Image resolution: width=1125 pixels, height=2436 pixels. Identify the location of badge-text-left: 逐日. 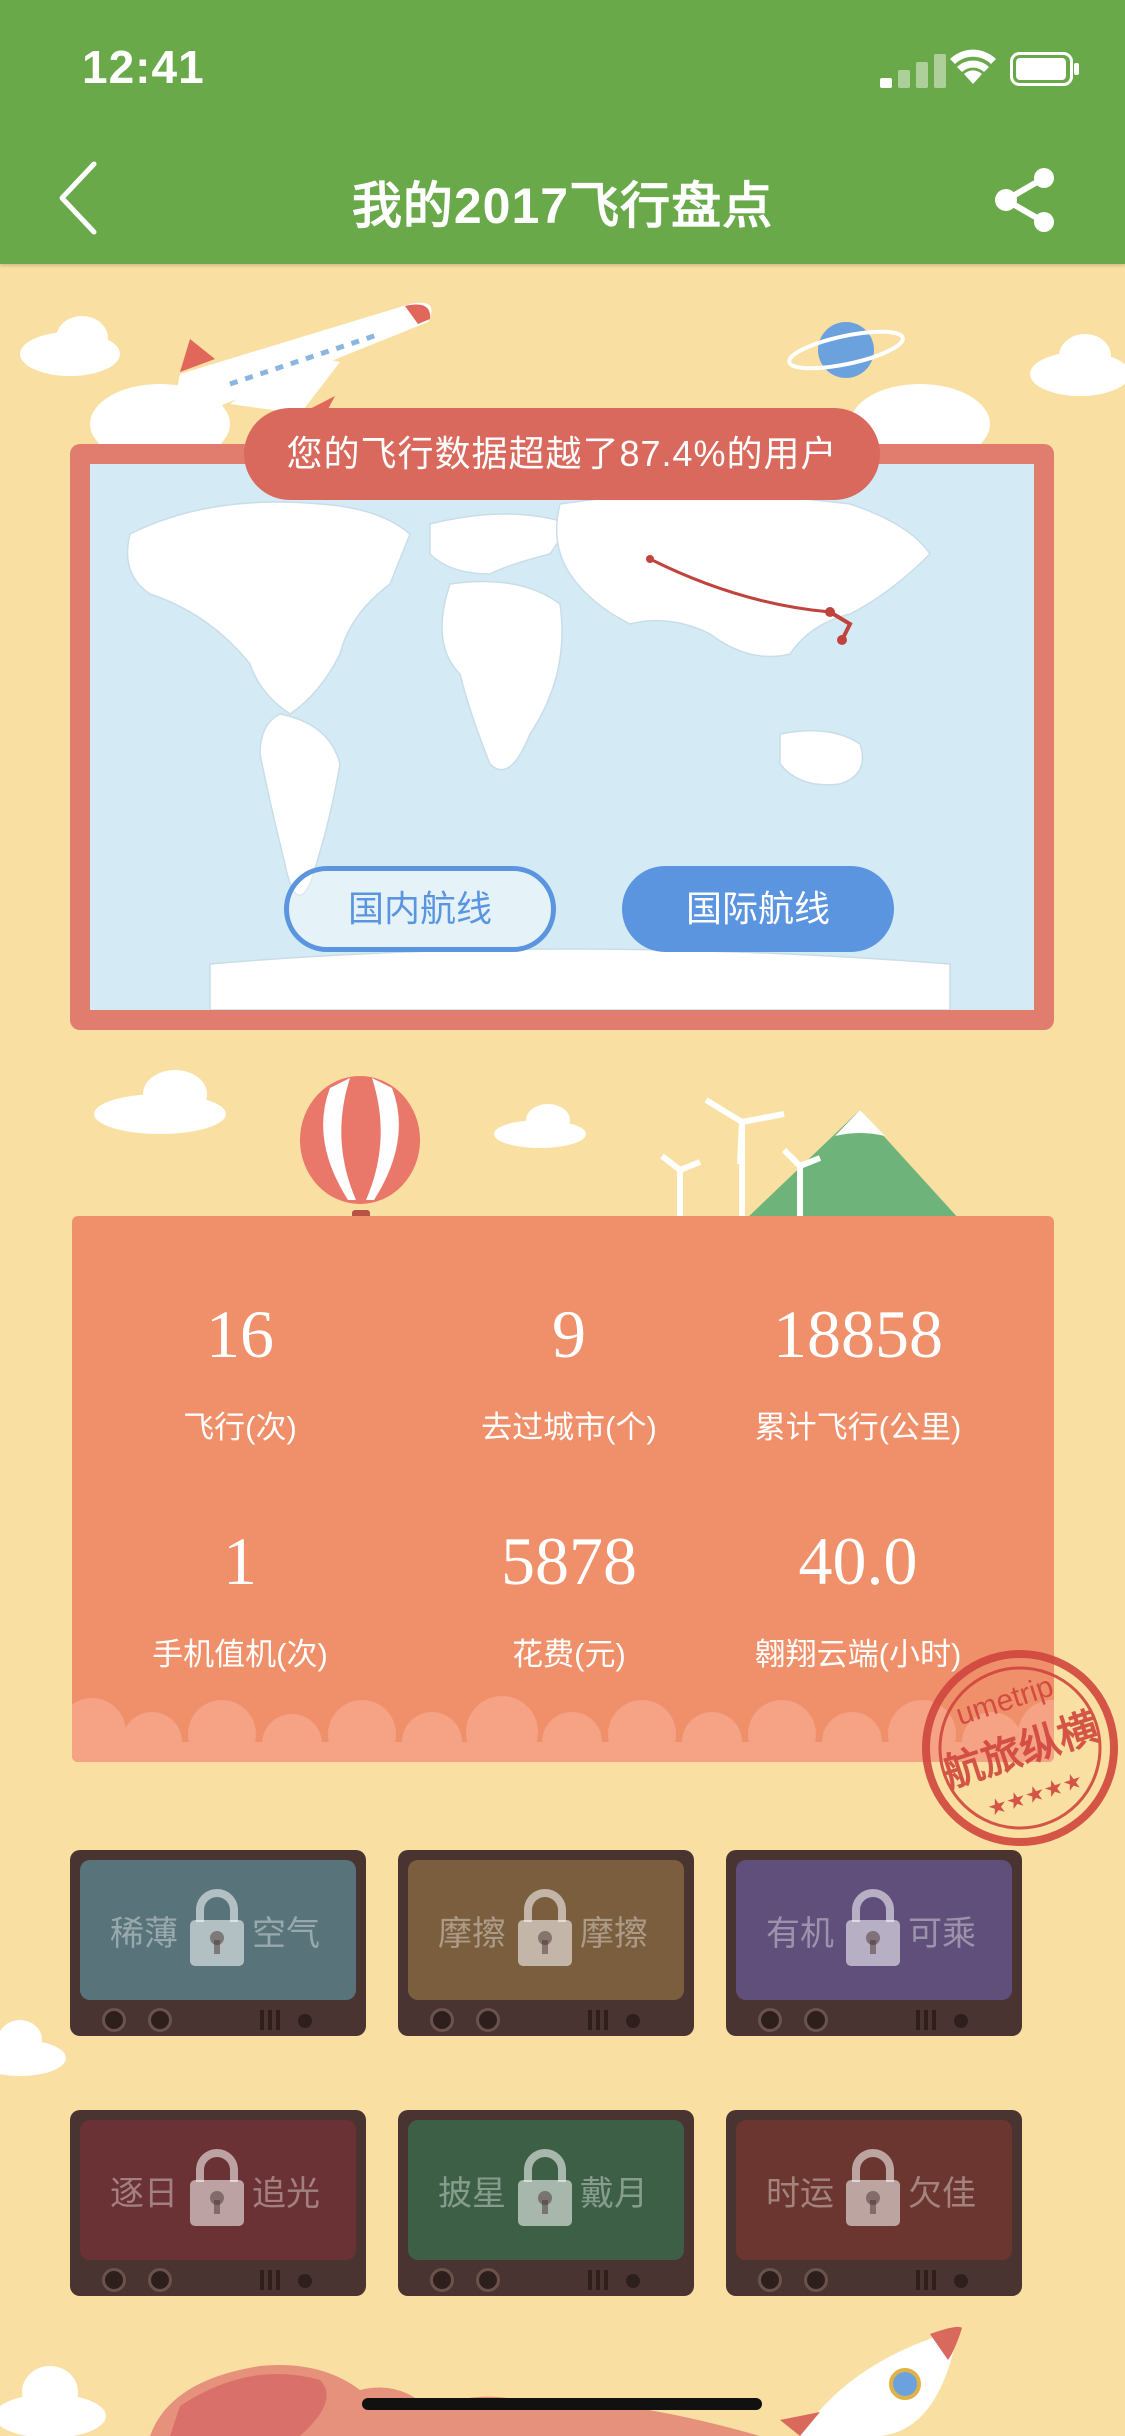
(144, 2194).